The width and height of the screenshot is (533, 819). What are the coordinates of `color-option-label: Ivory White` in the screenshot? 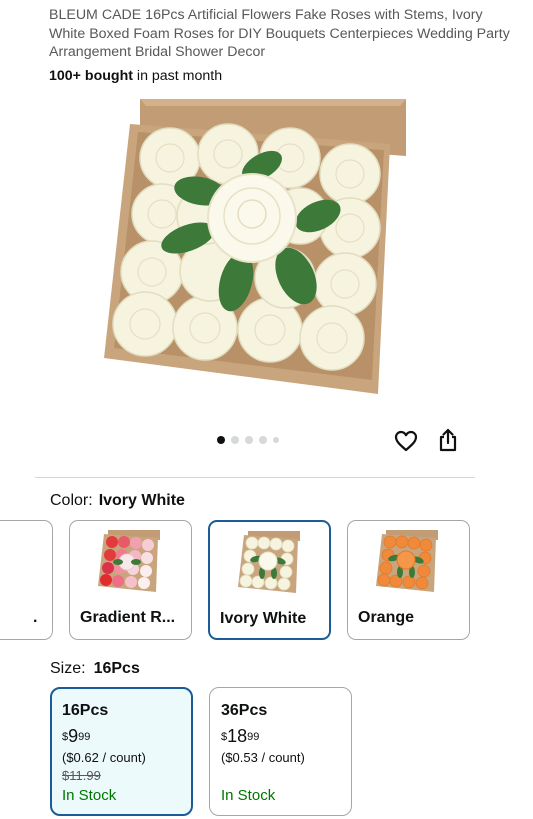 It's located at (263, 618).